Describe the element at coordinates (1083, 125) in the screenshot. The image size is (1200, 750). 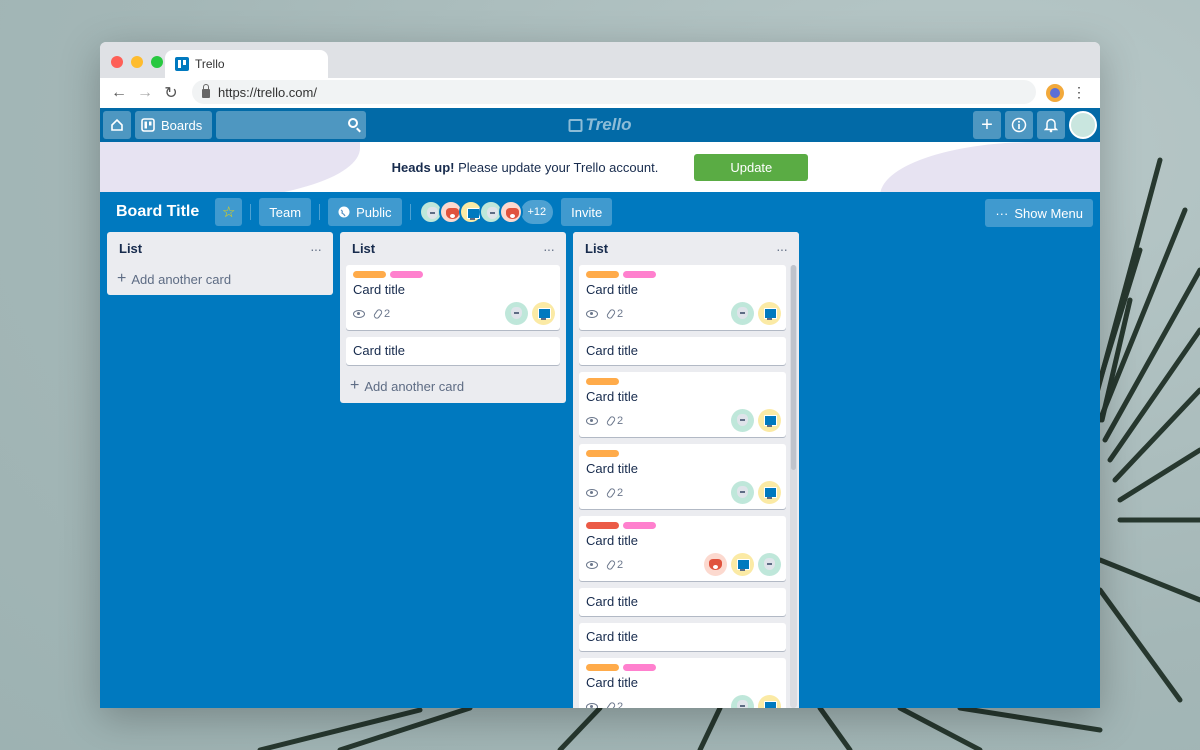
I see `member-avatar-menu` at that location.